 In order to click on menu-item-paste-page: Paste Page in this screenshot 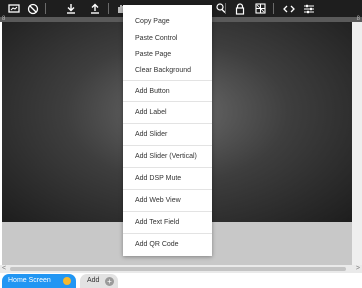, I will do `click(167, 55)`.